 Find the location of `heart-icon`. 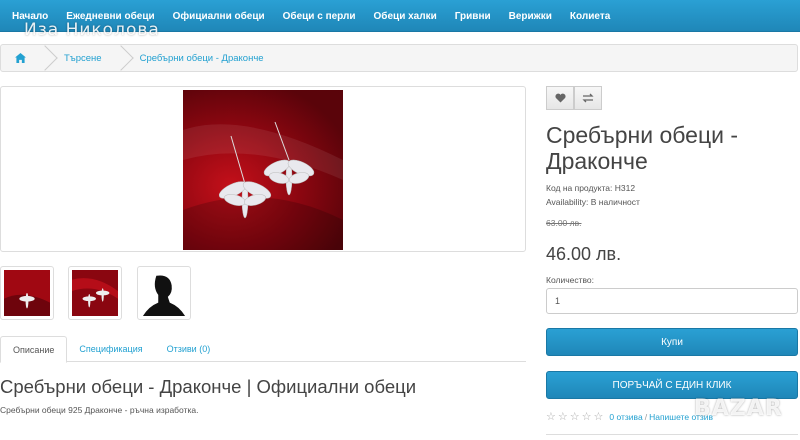

heart-icon is located at coordinates (560, 98).